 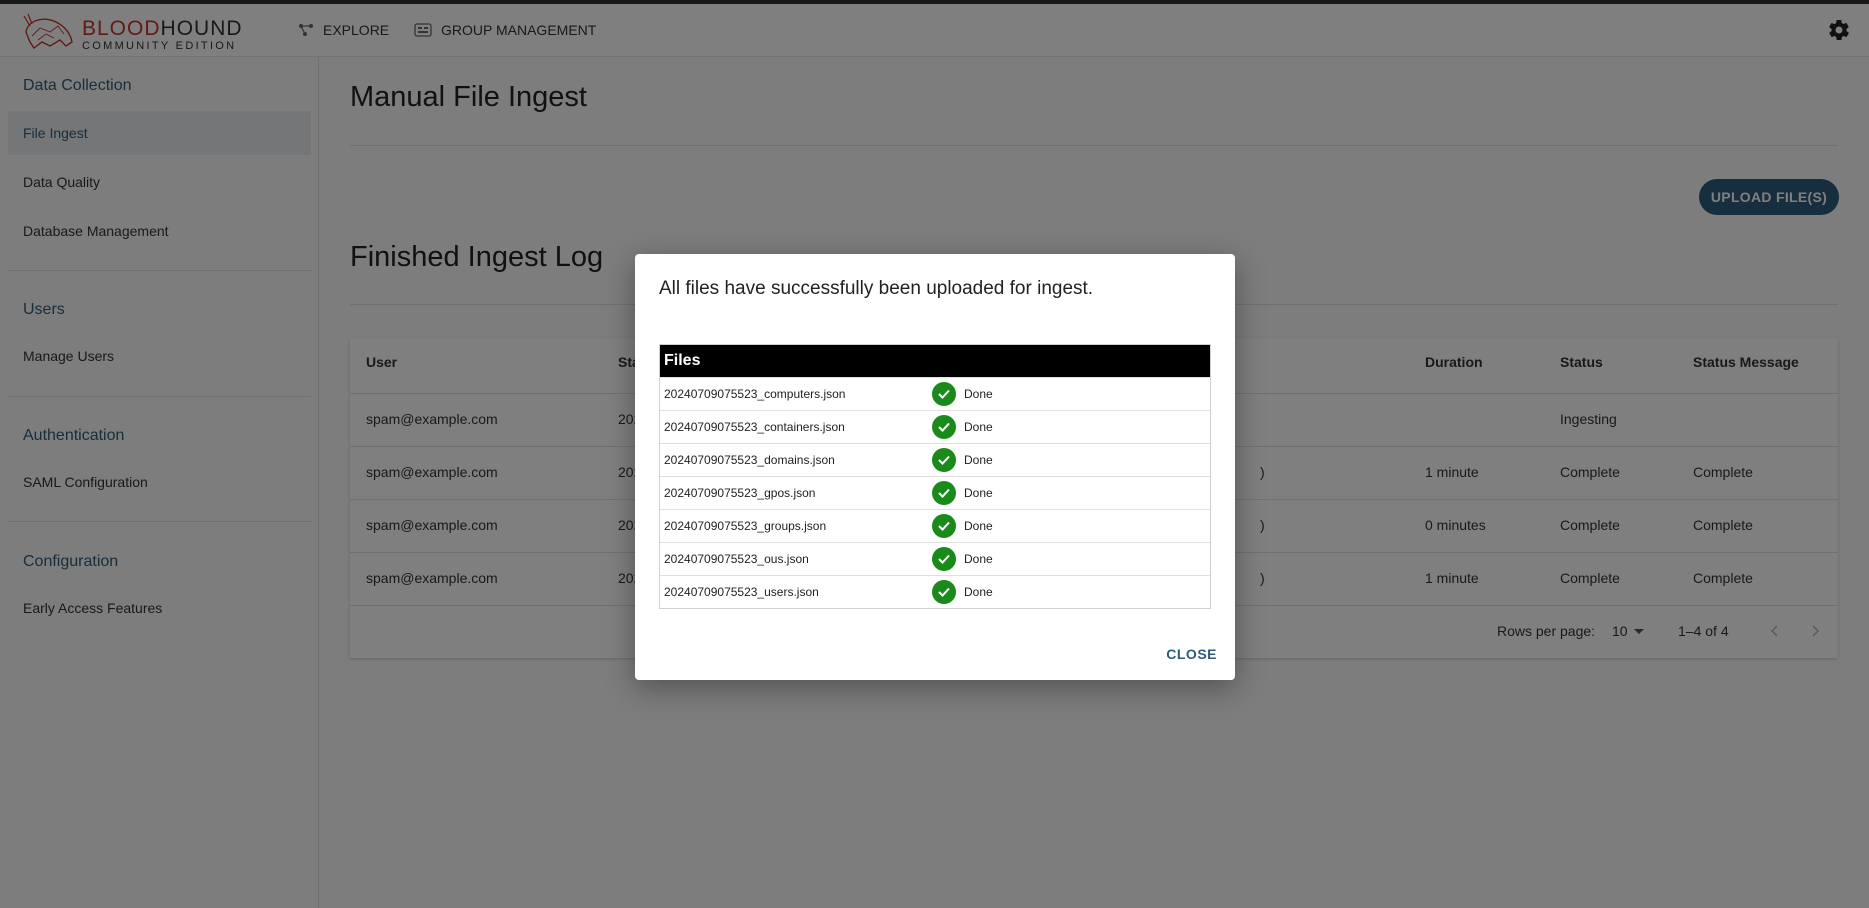 What do you see at coordinates (1191, 654) in the screenshot?
I see `close-button: CLOSE` at bounding box center [1191, 654].